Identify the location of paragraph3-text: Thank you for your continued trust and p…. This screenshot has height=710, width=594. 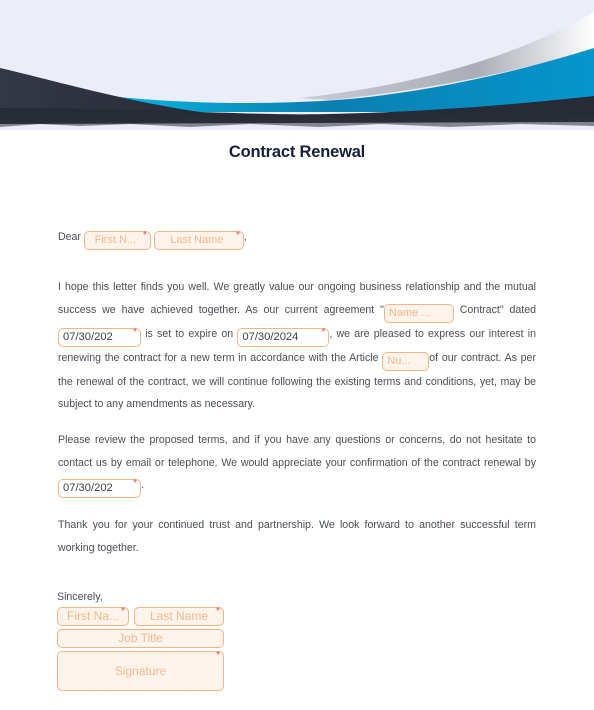
(297, 536).